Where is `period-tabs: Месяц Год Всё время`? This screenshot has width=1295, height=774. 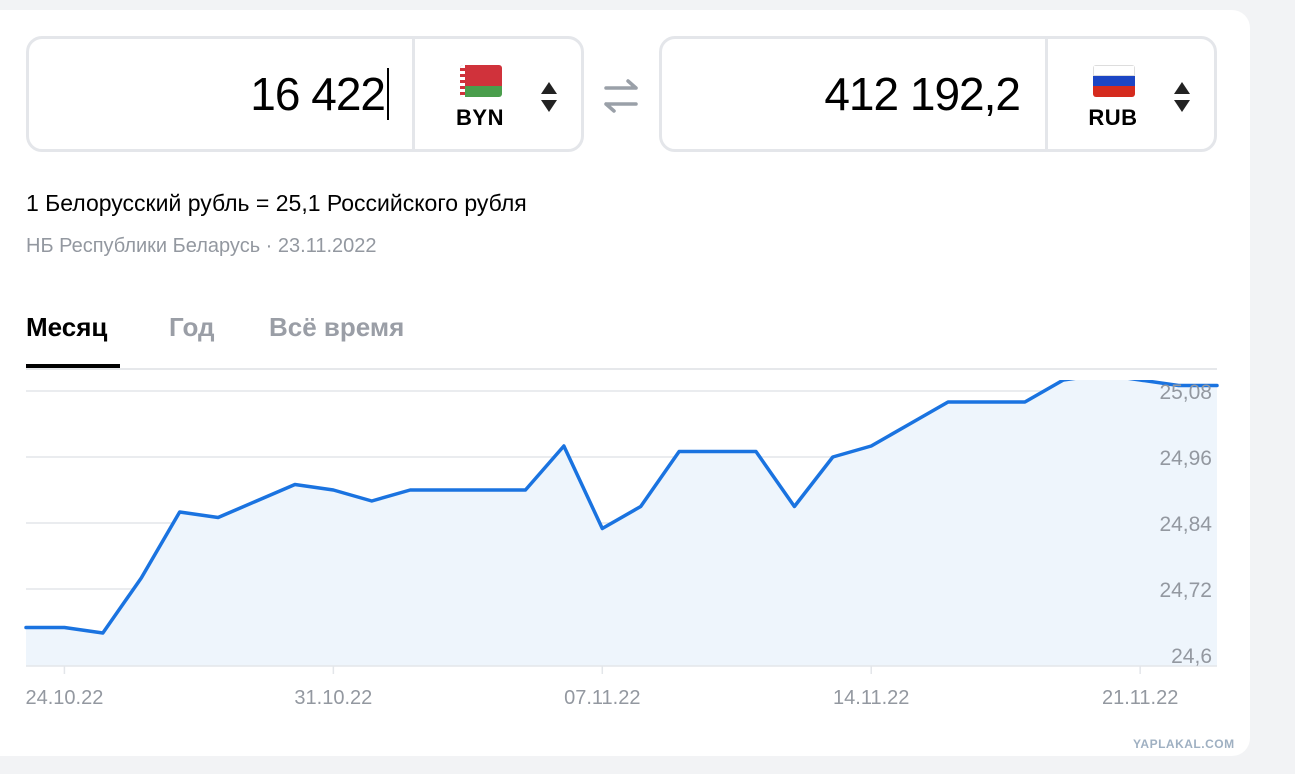
period-tabs: Месяц Год Всё время is located at coordinates (621, 335).